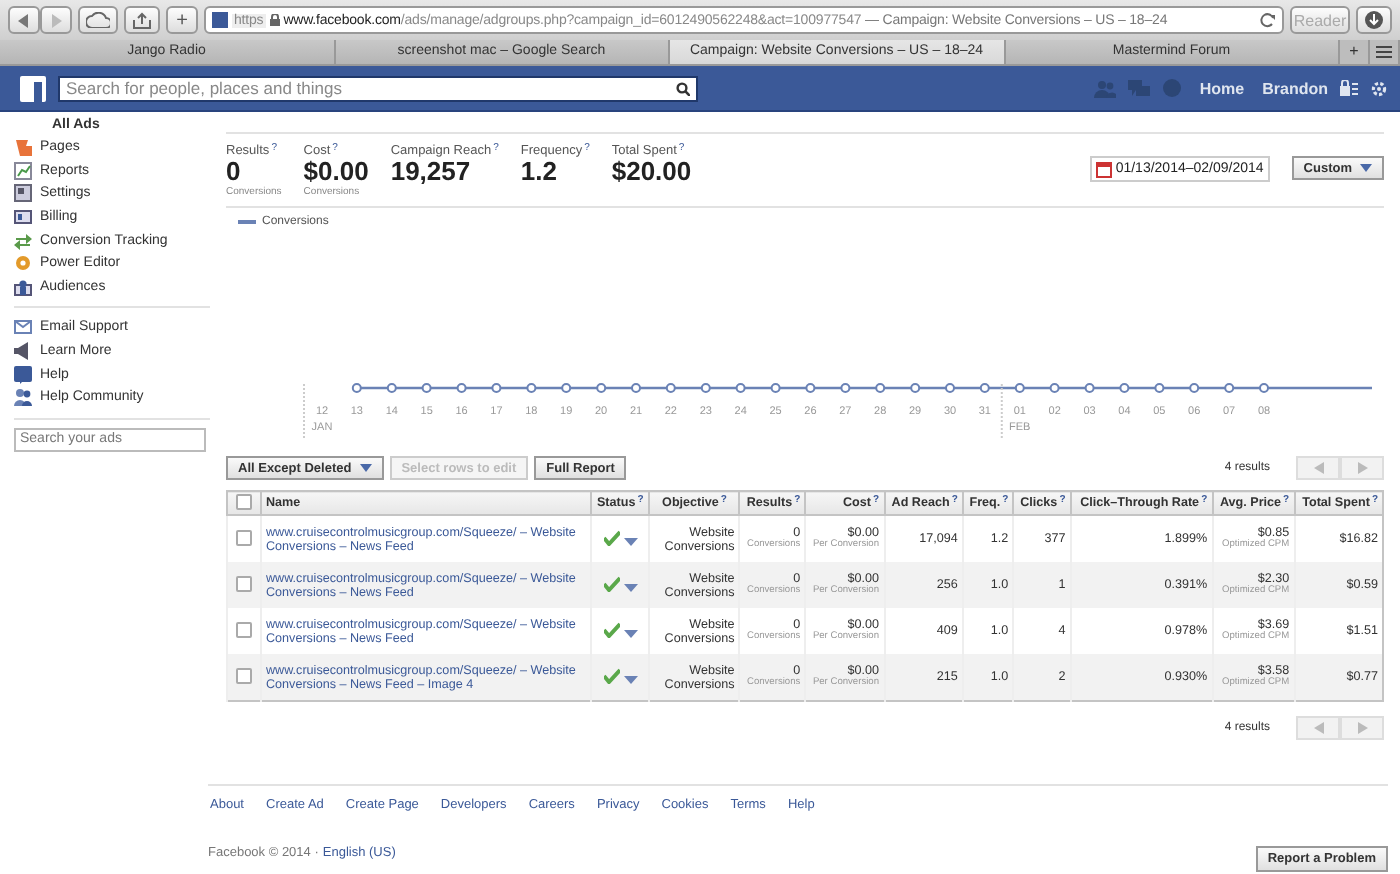 This screenshot has height=874, width=1400. What do you see at coordinates (378, 88) in the screenshot?
I see `search-field: Search for people, places and things` at bounding box center [378, 88].